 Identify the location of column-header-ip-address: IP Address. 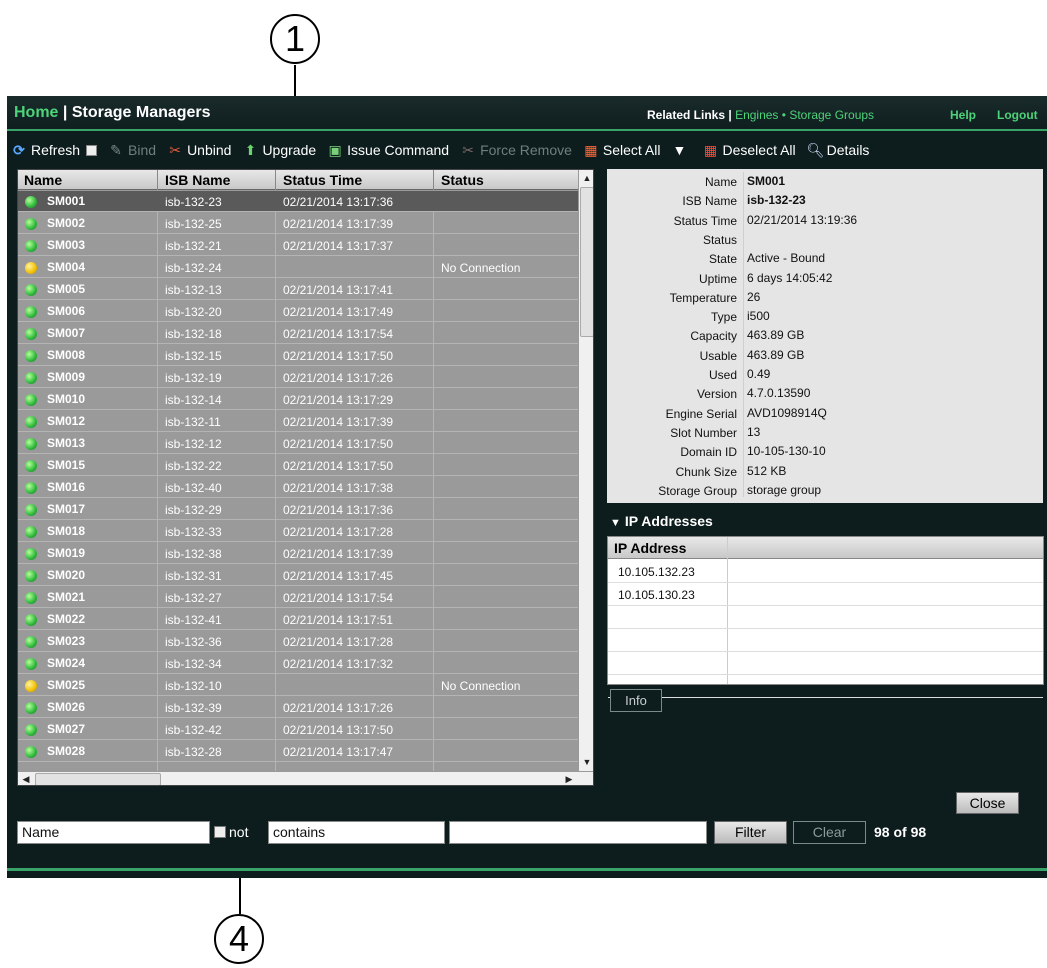
(650, 548).